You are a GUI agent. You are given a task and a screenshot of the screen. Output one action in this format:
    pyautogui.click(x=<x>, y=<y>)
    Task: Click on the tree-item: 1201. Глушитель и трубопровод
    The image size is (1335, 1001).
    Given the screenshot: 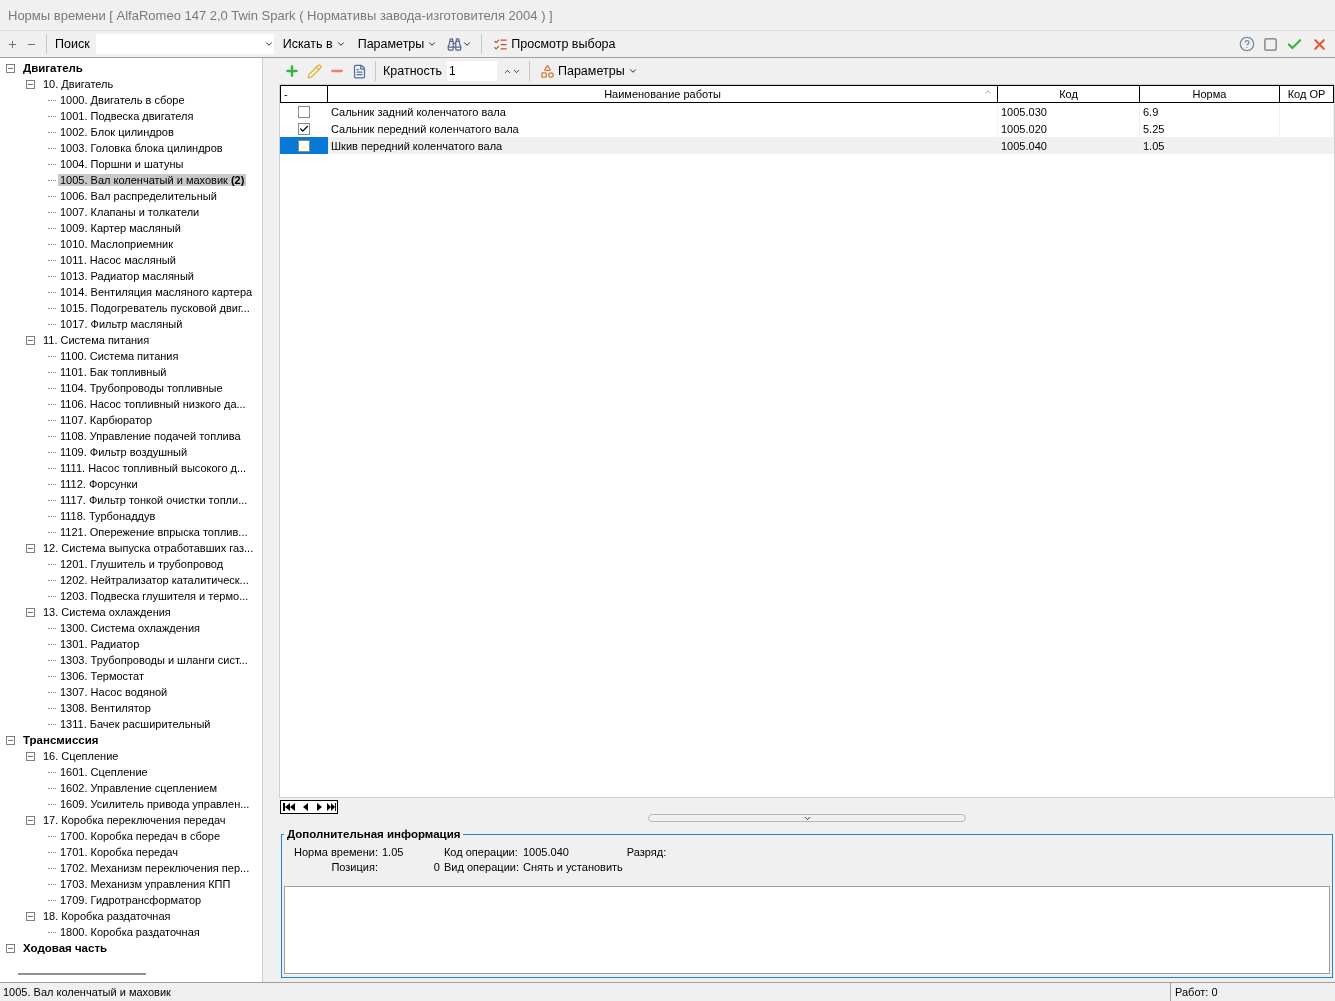 What is the action you would take?
    pyautogui.click(x=142, y=564)
    